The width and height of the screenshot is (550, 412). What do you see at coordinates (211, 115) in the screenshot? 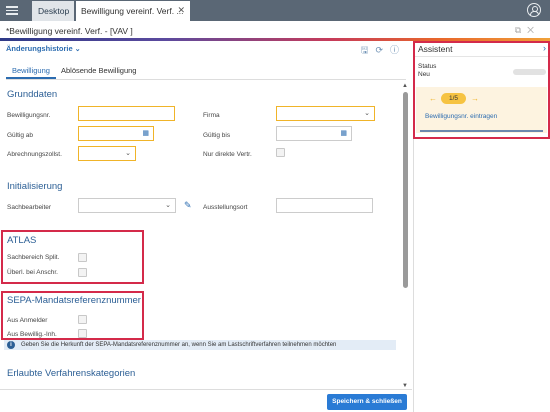
I see `label-firma: Firma` at bounding box center [211, 115].